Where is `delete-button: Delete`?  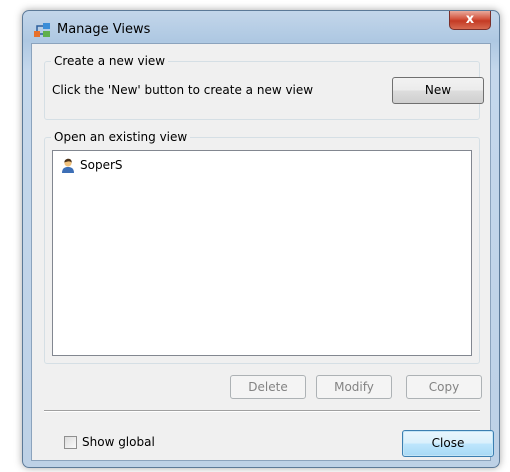 delete-button: Delete is located at coordinates (268, 387).